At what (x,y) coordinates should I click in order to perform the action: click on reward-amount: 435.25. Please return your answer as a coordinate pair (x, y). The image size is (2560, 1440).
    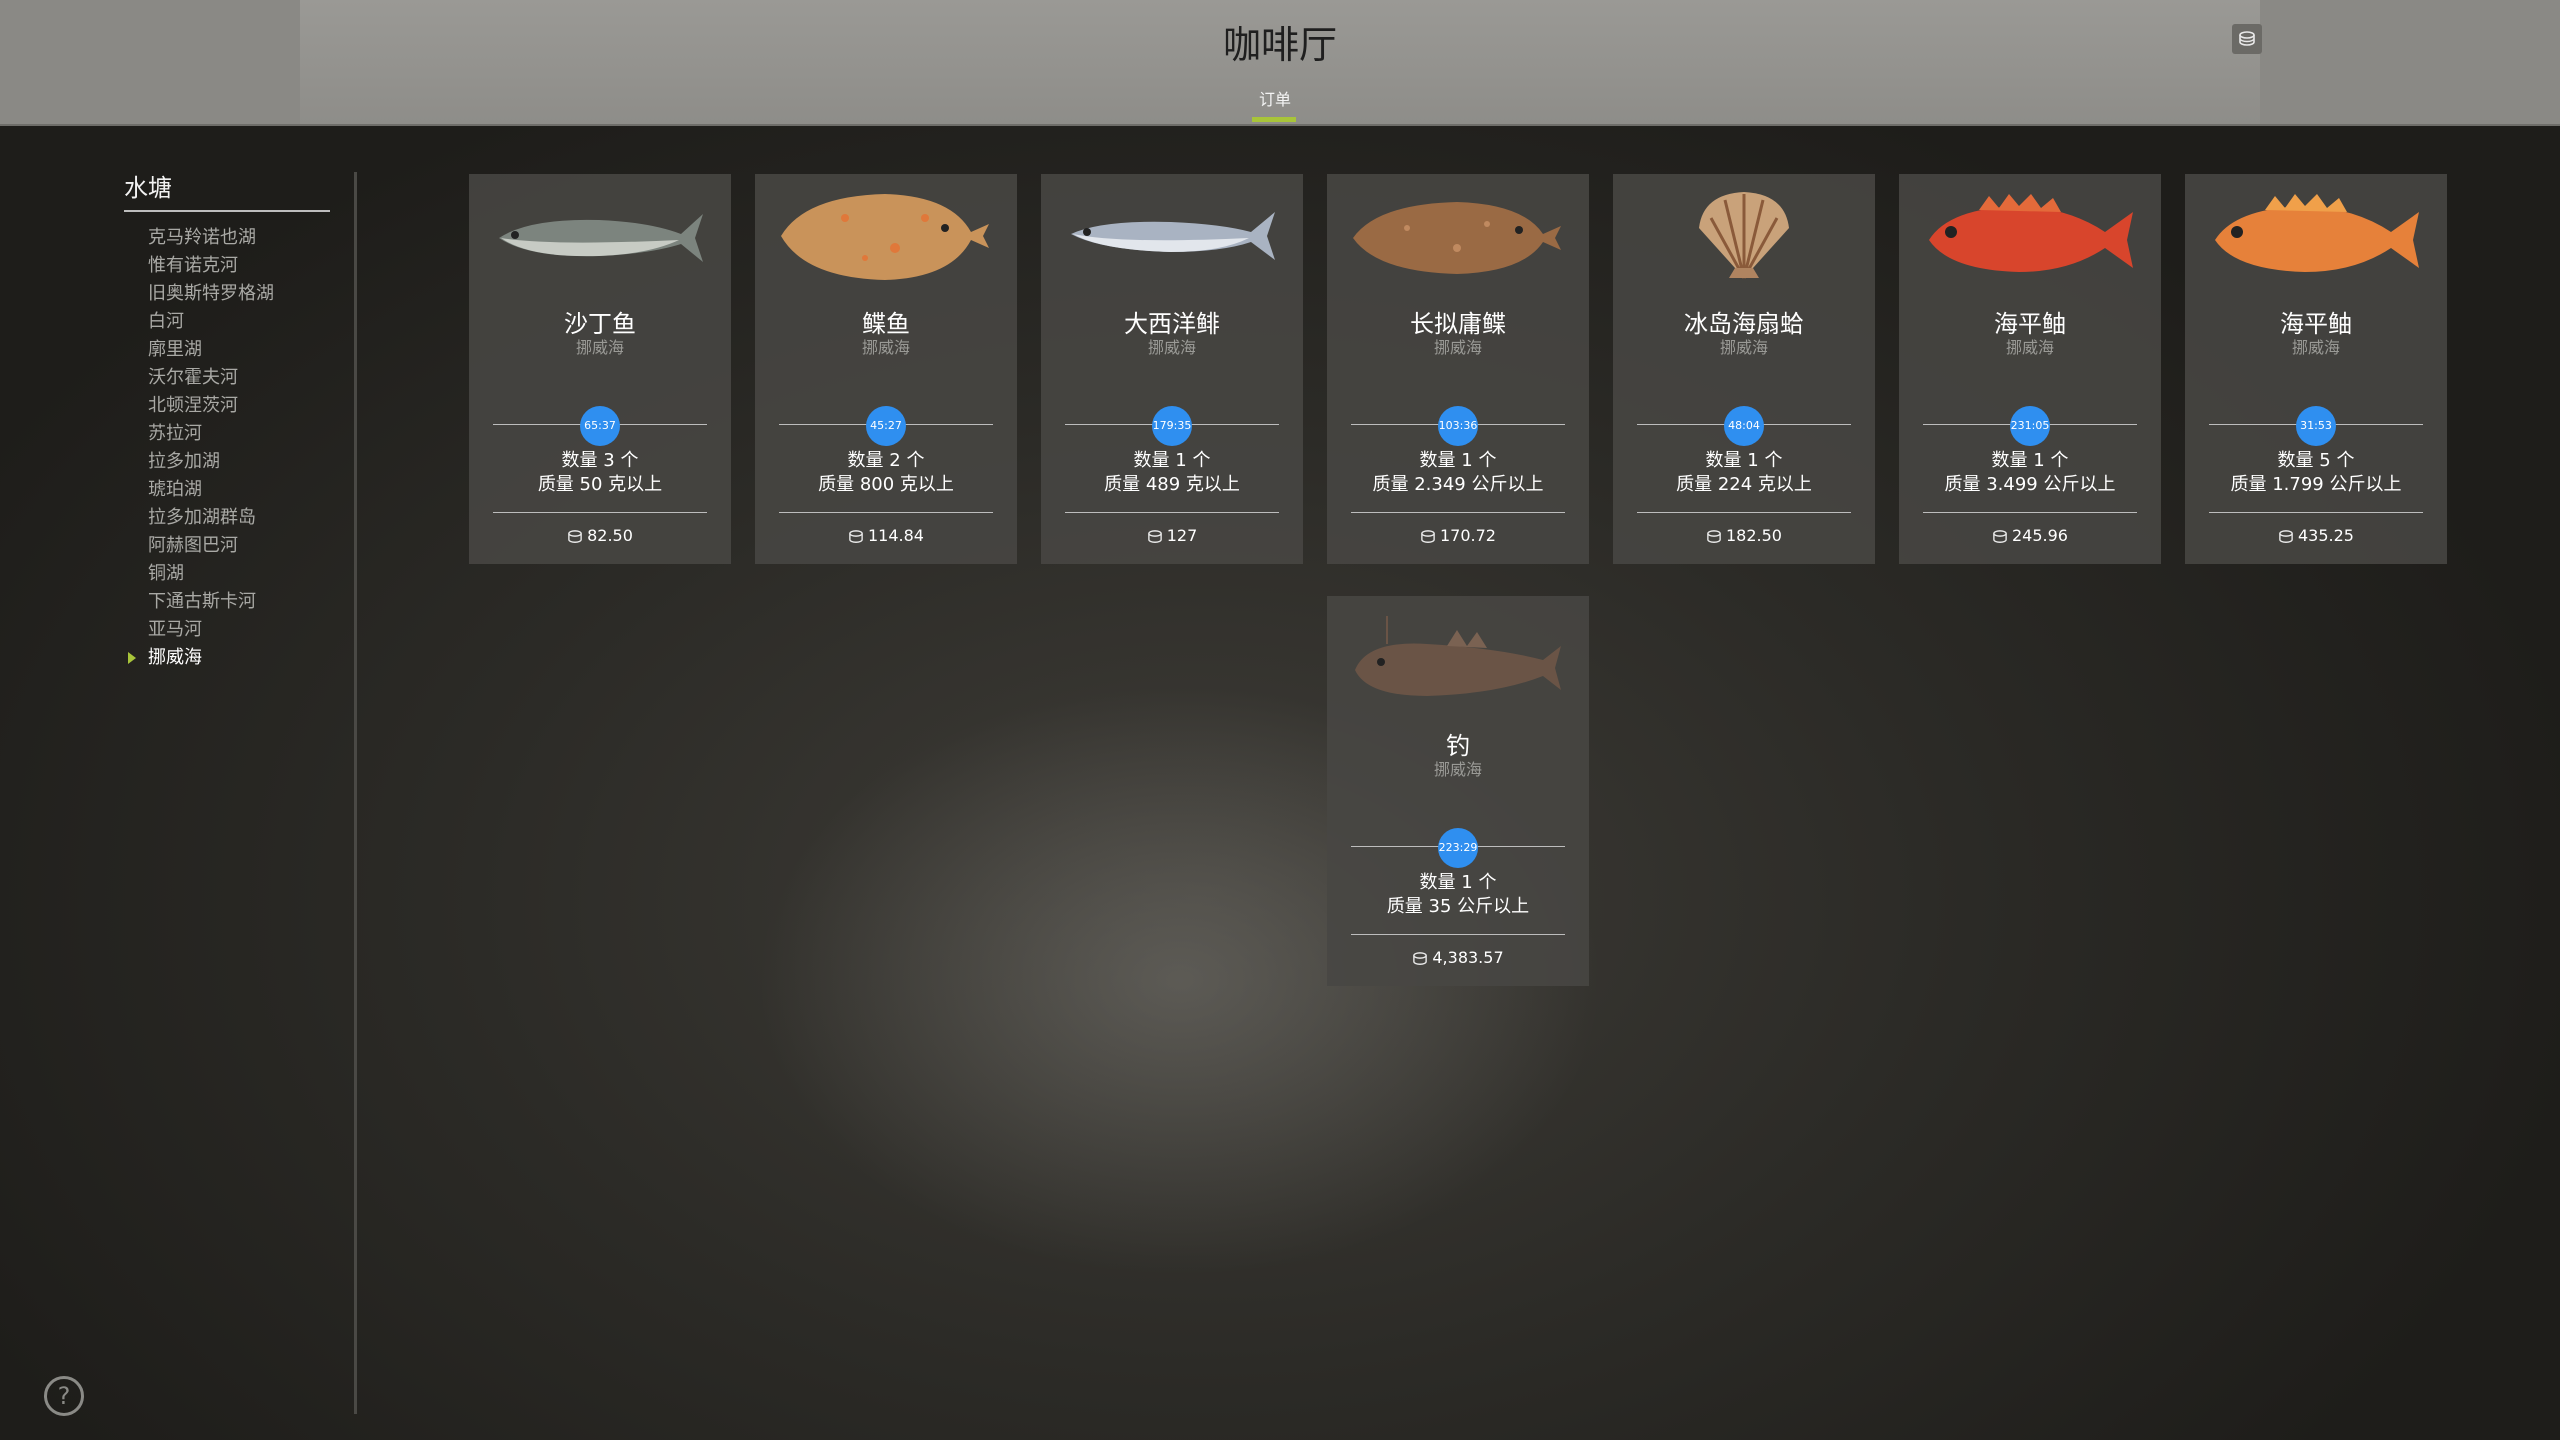
    Looking at the image, I should click on (2326, 535).